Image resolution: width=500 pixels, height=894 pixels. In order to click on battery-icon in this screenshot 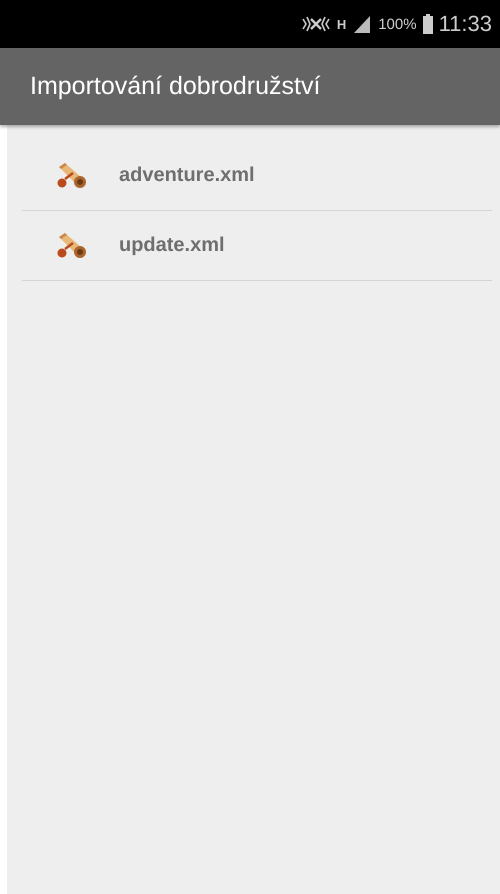, I will do `click(427, 24)`.